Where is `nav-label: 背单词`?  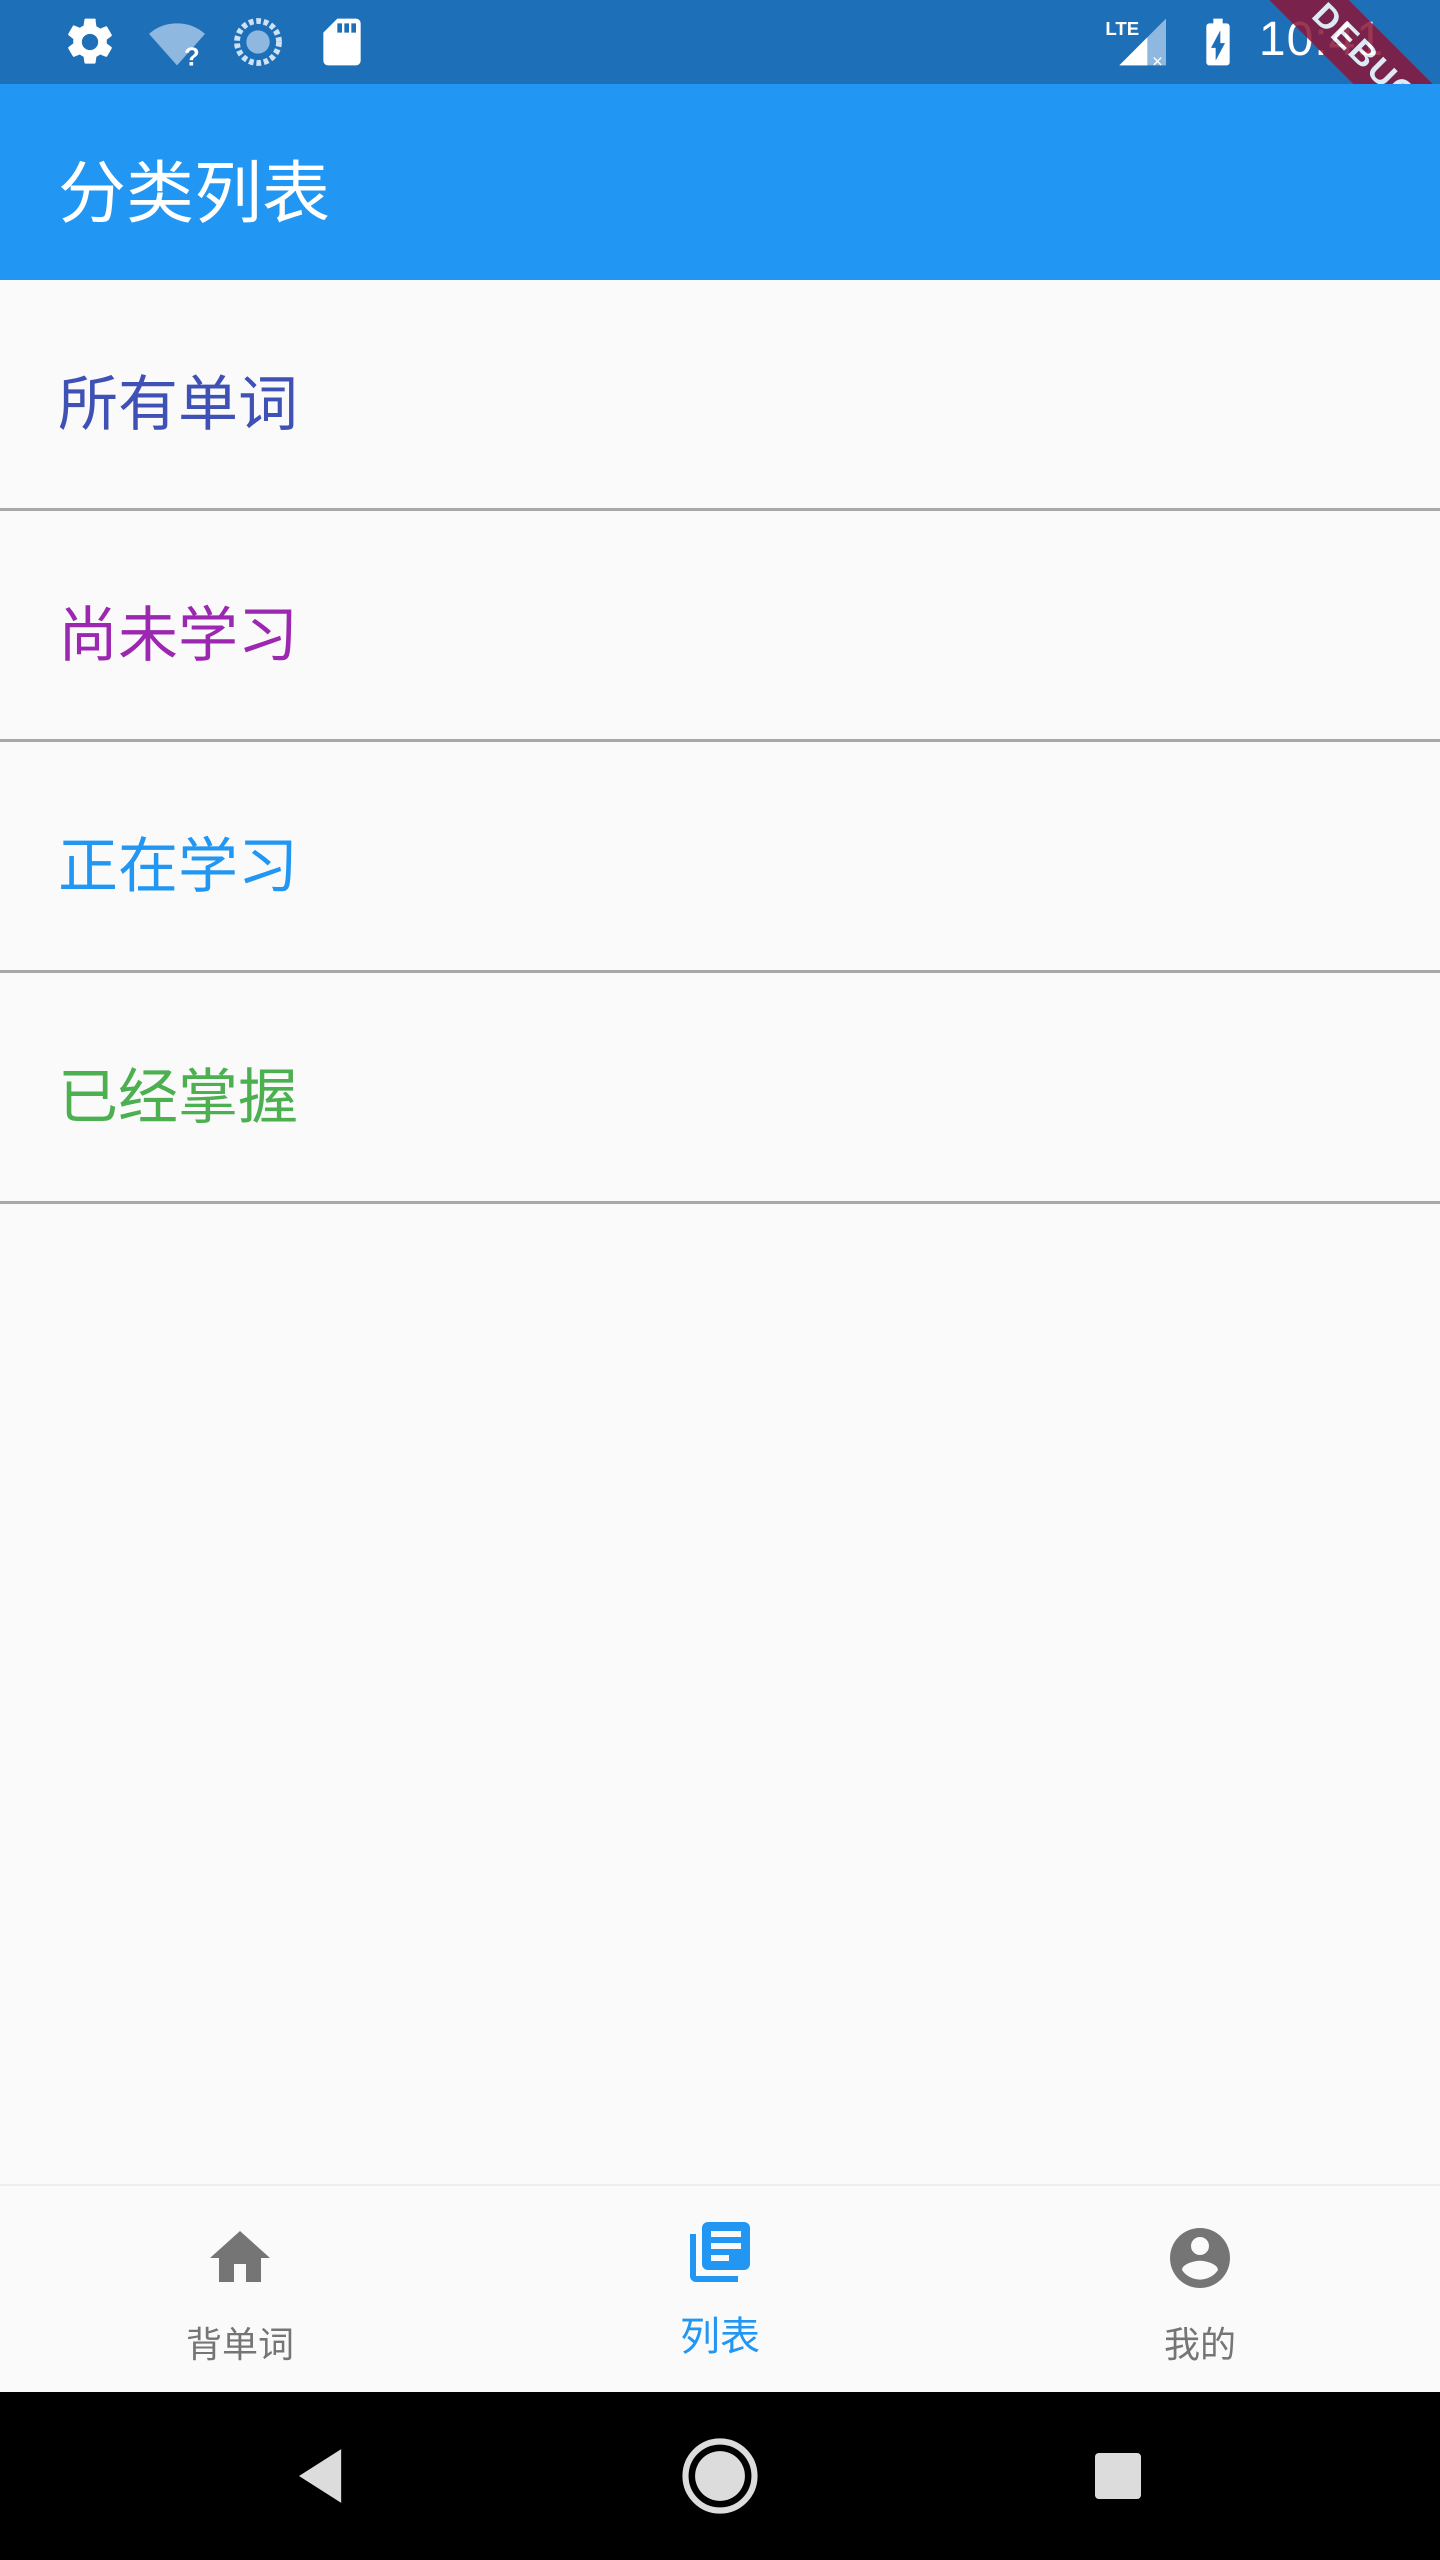
nav-label: 背单词 is located at coordinates (239, 2345).